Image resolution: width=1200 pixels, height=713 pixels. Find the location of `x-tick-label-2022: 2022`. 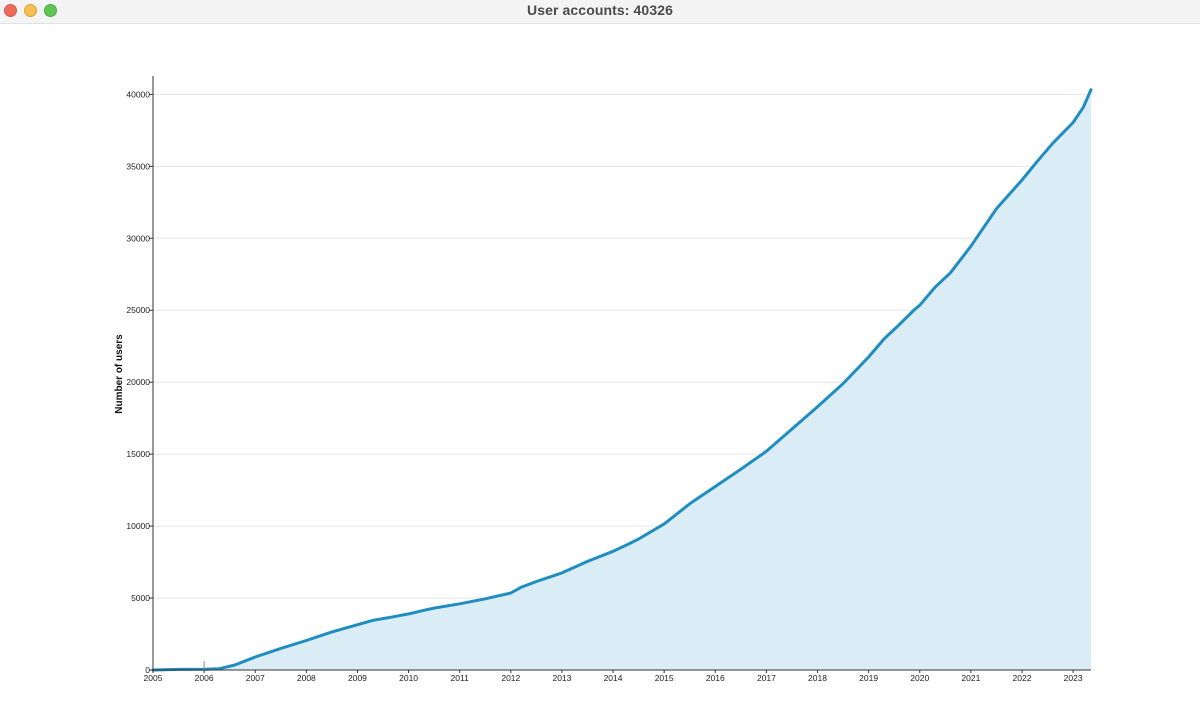

x-tick-label-2022: 2022 is located at coordinates (1022, 678).